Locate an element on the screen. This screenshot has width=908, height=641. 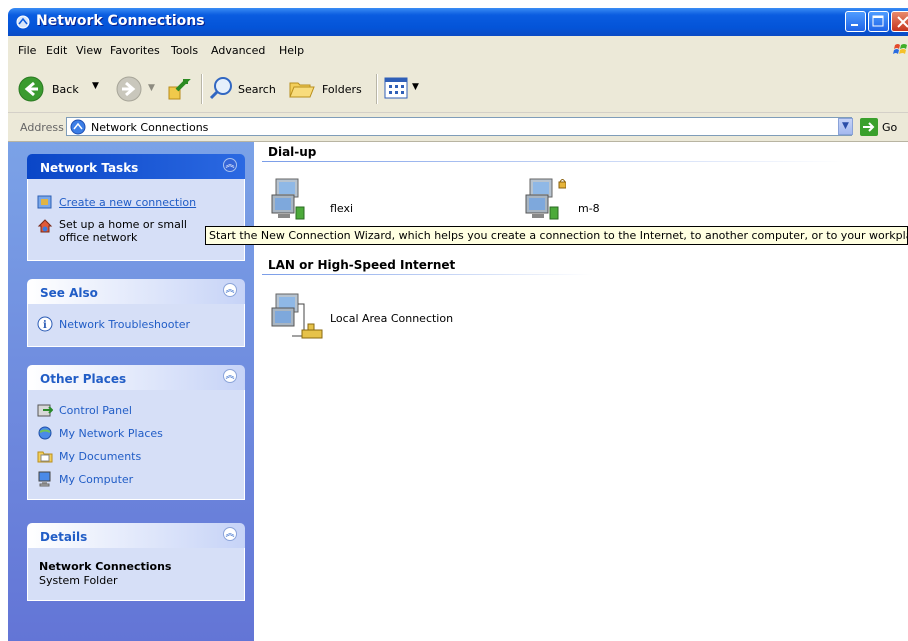
close-button is located at coordinates (899, 21).